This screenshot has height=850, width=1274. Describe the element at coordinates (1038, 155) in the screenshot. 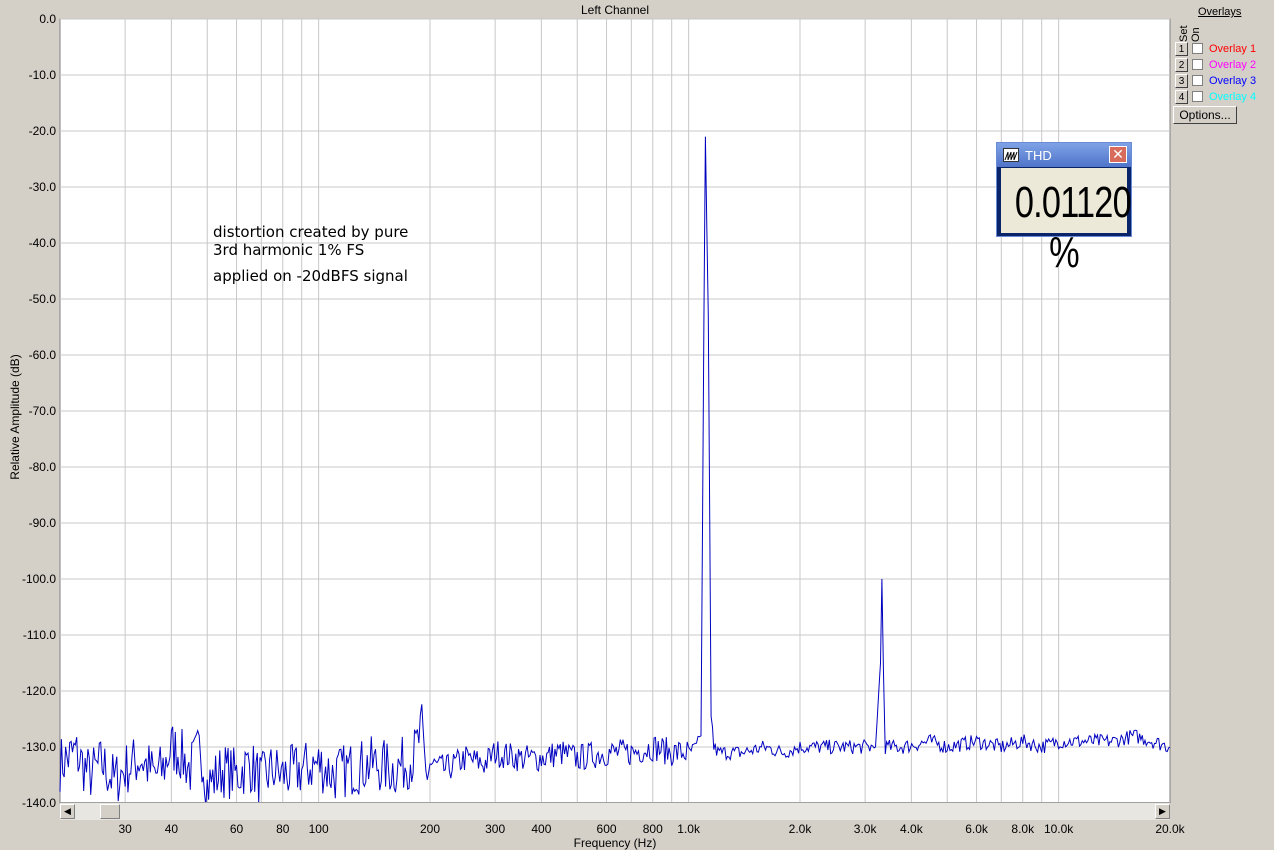

I see `thd-window-title: THD` at that location.